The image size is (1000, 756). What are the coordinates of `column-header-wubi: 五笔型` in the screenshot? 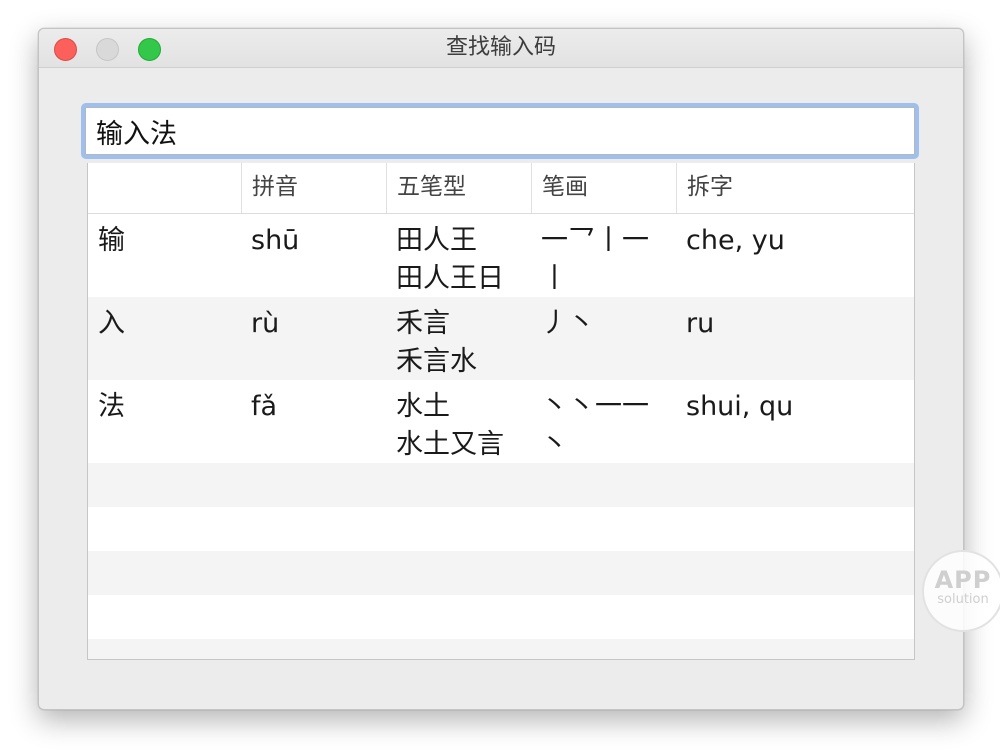 It's located at (458, 188).